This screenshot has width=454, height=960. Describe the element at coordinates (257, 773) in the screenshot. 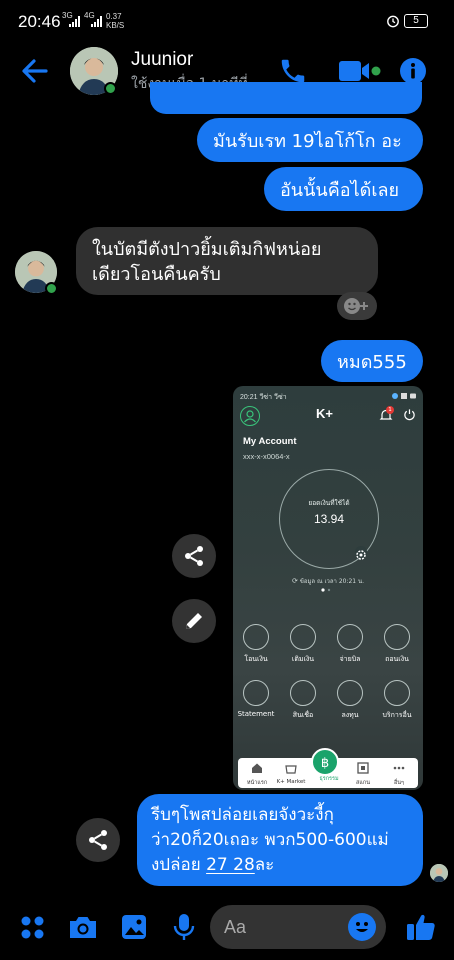

I see `nav-home: หน้าแรก` at that location.